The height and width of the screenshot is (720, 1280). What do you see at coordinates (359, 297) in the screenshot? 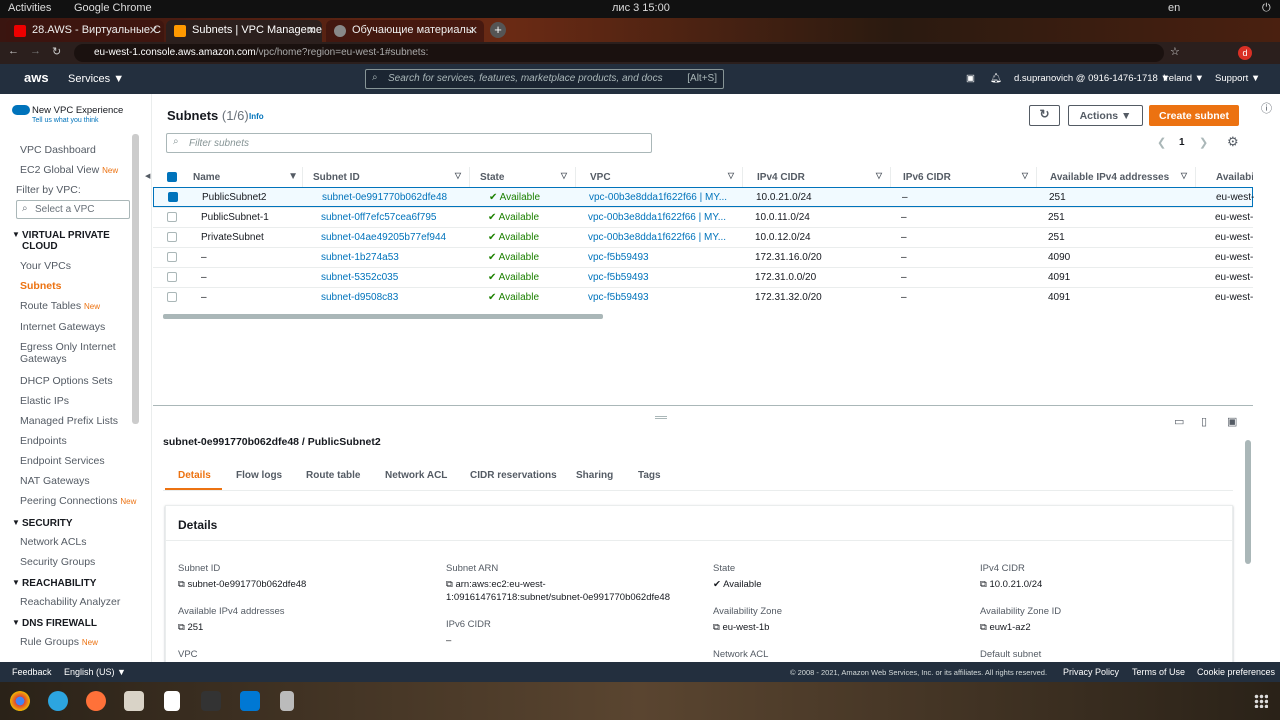
I see `cell-id: subnet-d9508c83` at bounding box center [359, 297].